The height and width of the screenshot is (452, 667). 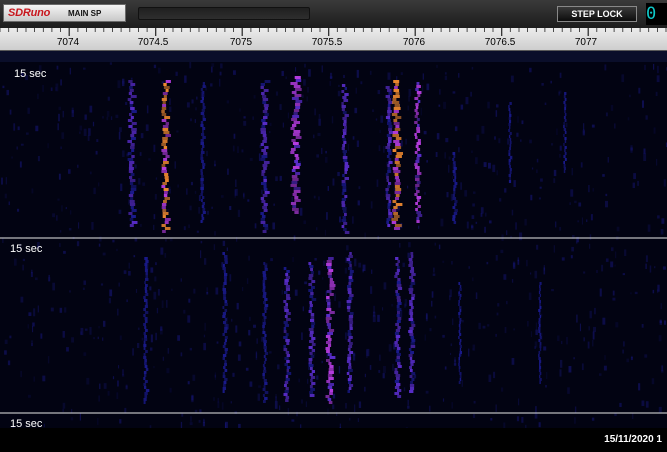 What do you see at coordinates (327, 42) in the screenshot?
I see `freq-label-3: 7075.5` at bounding box center [327, 42].